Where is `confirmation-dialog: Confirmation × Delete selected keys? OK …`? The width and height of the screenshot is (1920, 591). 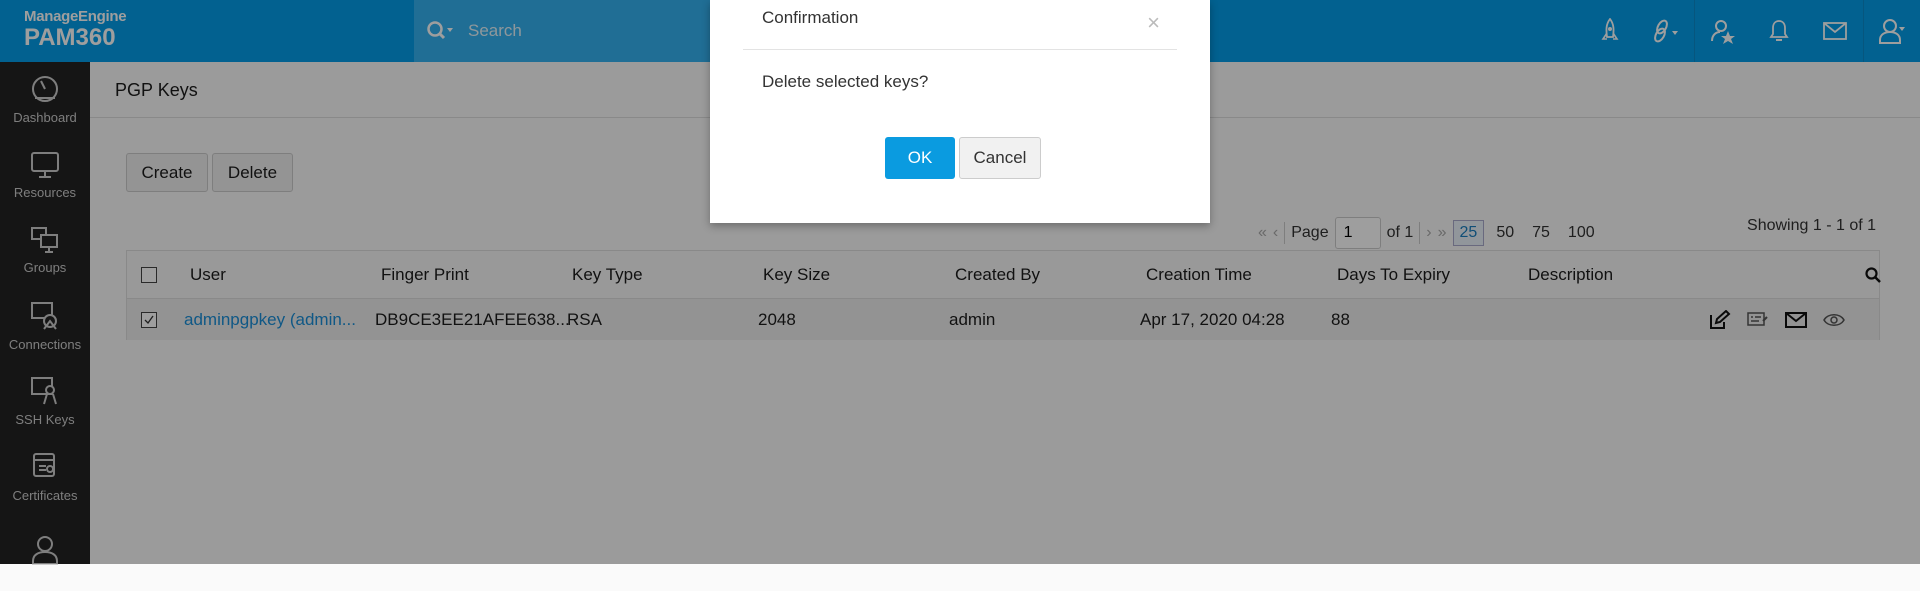 confirmation-dialog: Confirmation × Delete selected keys? OK … is located at coordinates (960, 111).